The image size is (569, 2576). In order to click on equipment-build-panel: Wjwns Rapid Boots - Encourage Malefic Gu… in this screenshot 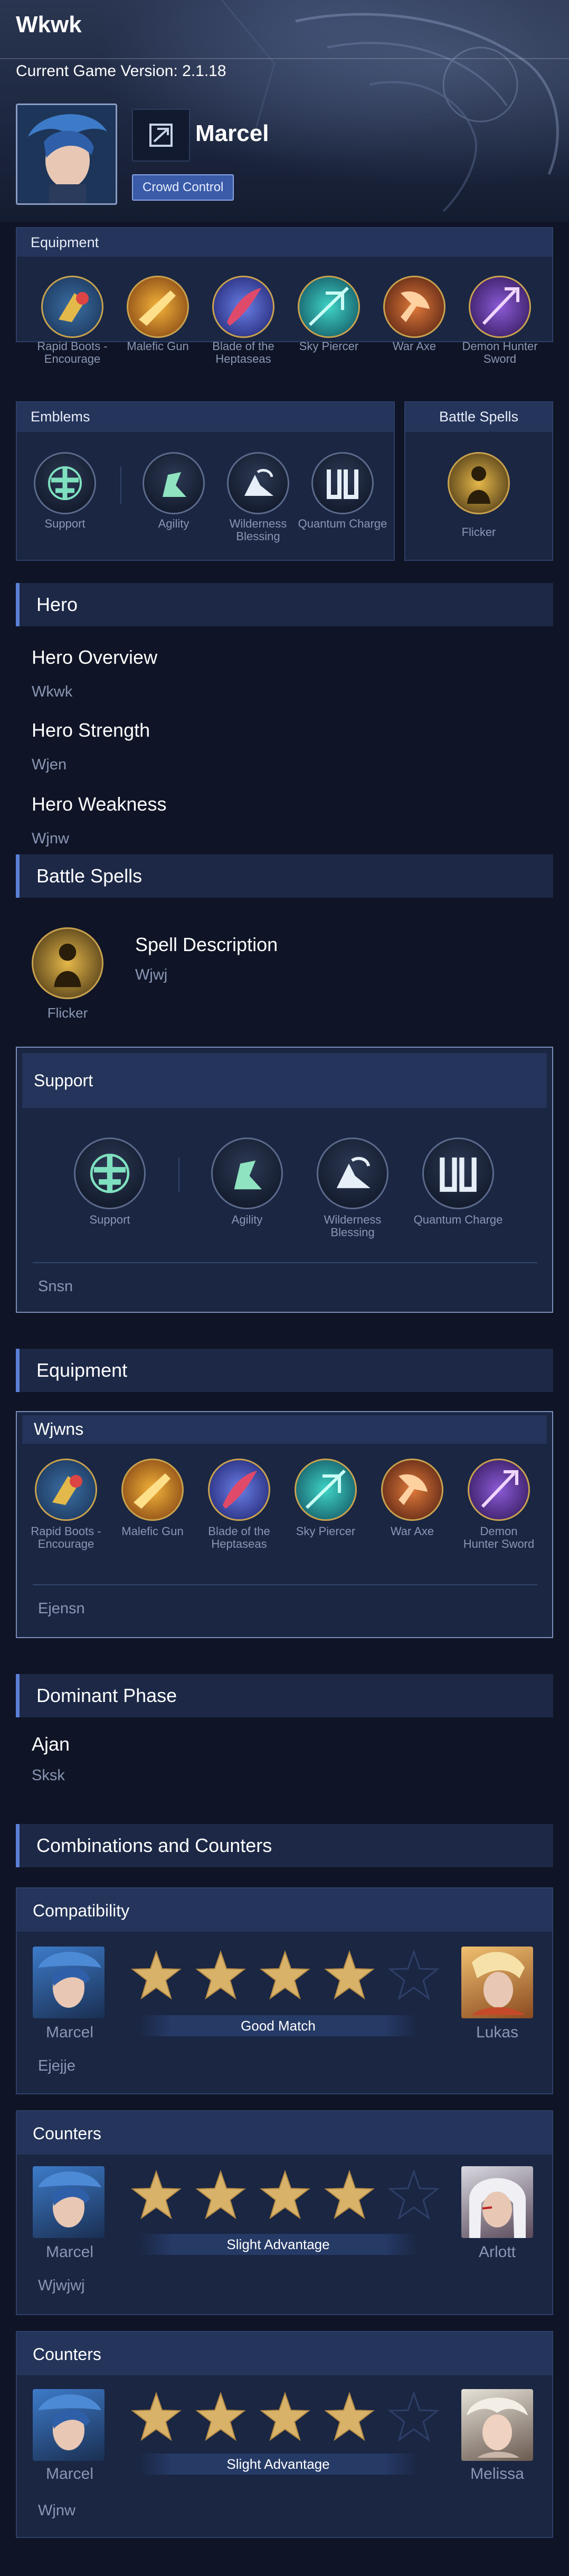, I will do `click(284, 1524)`.